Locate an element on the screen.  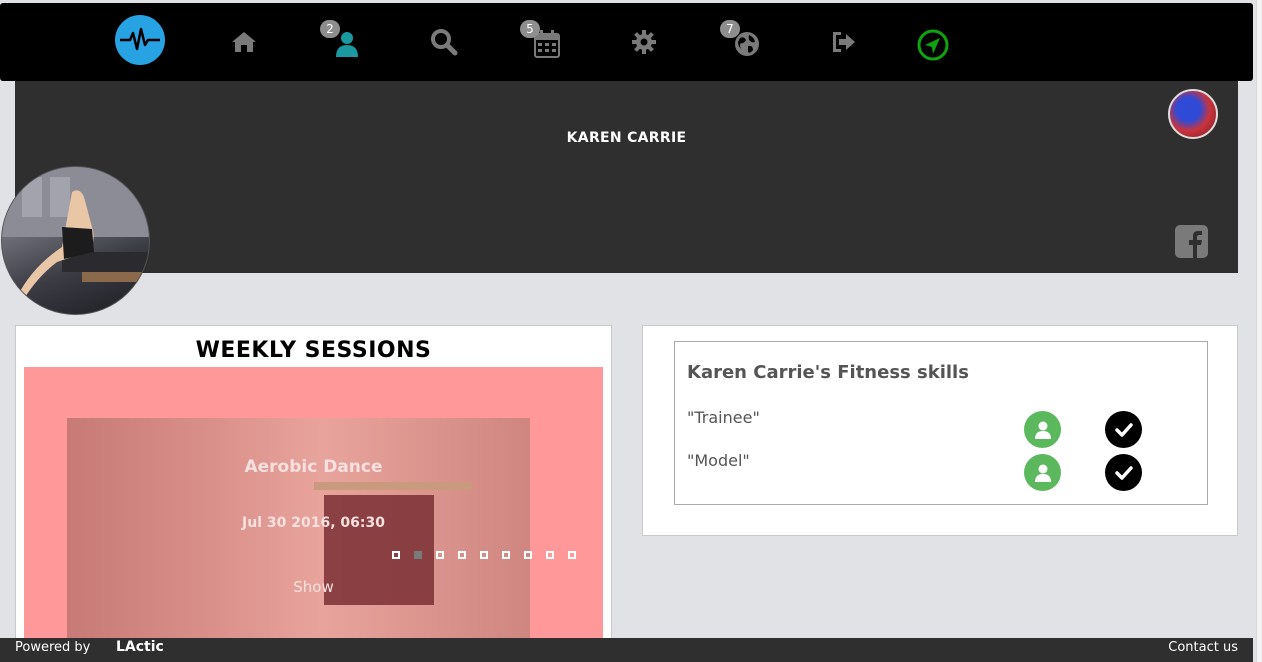
session-show-link: Show is located at coordinates (313, 587).